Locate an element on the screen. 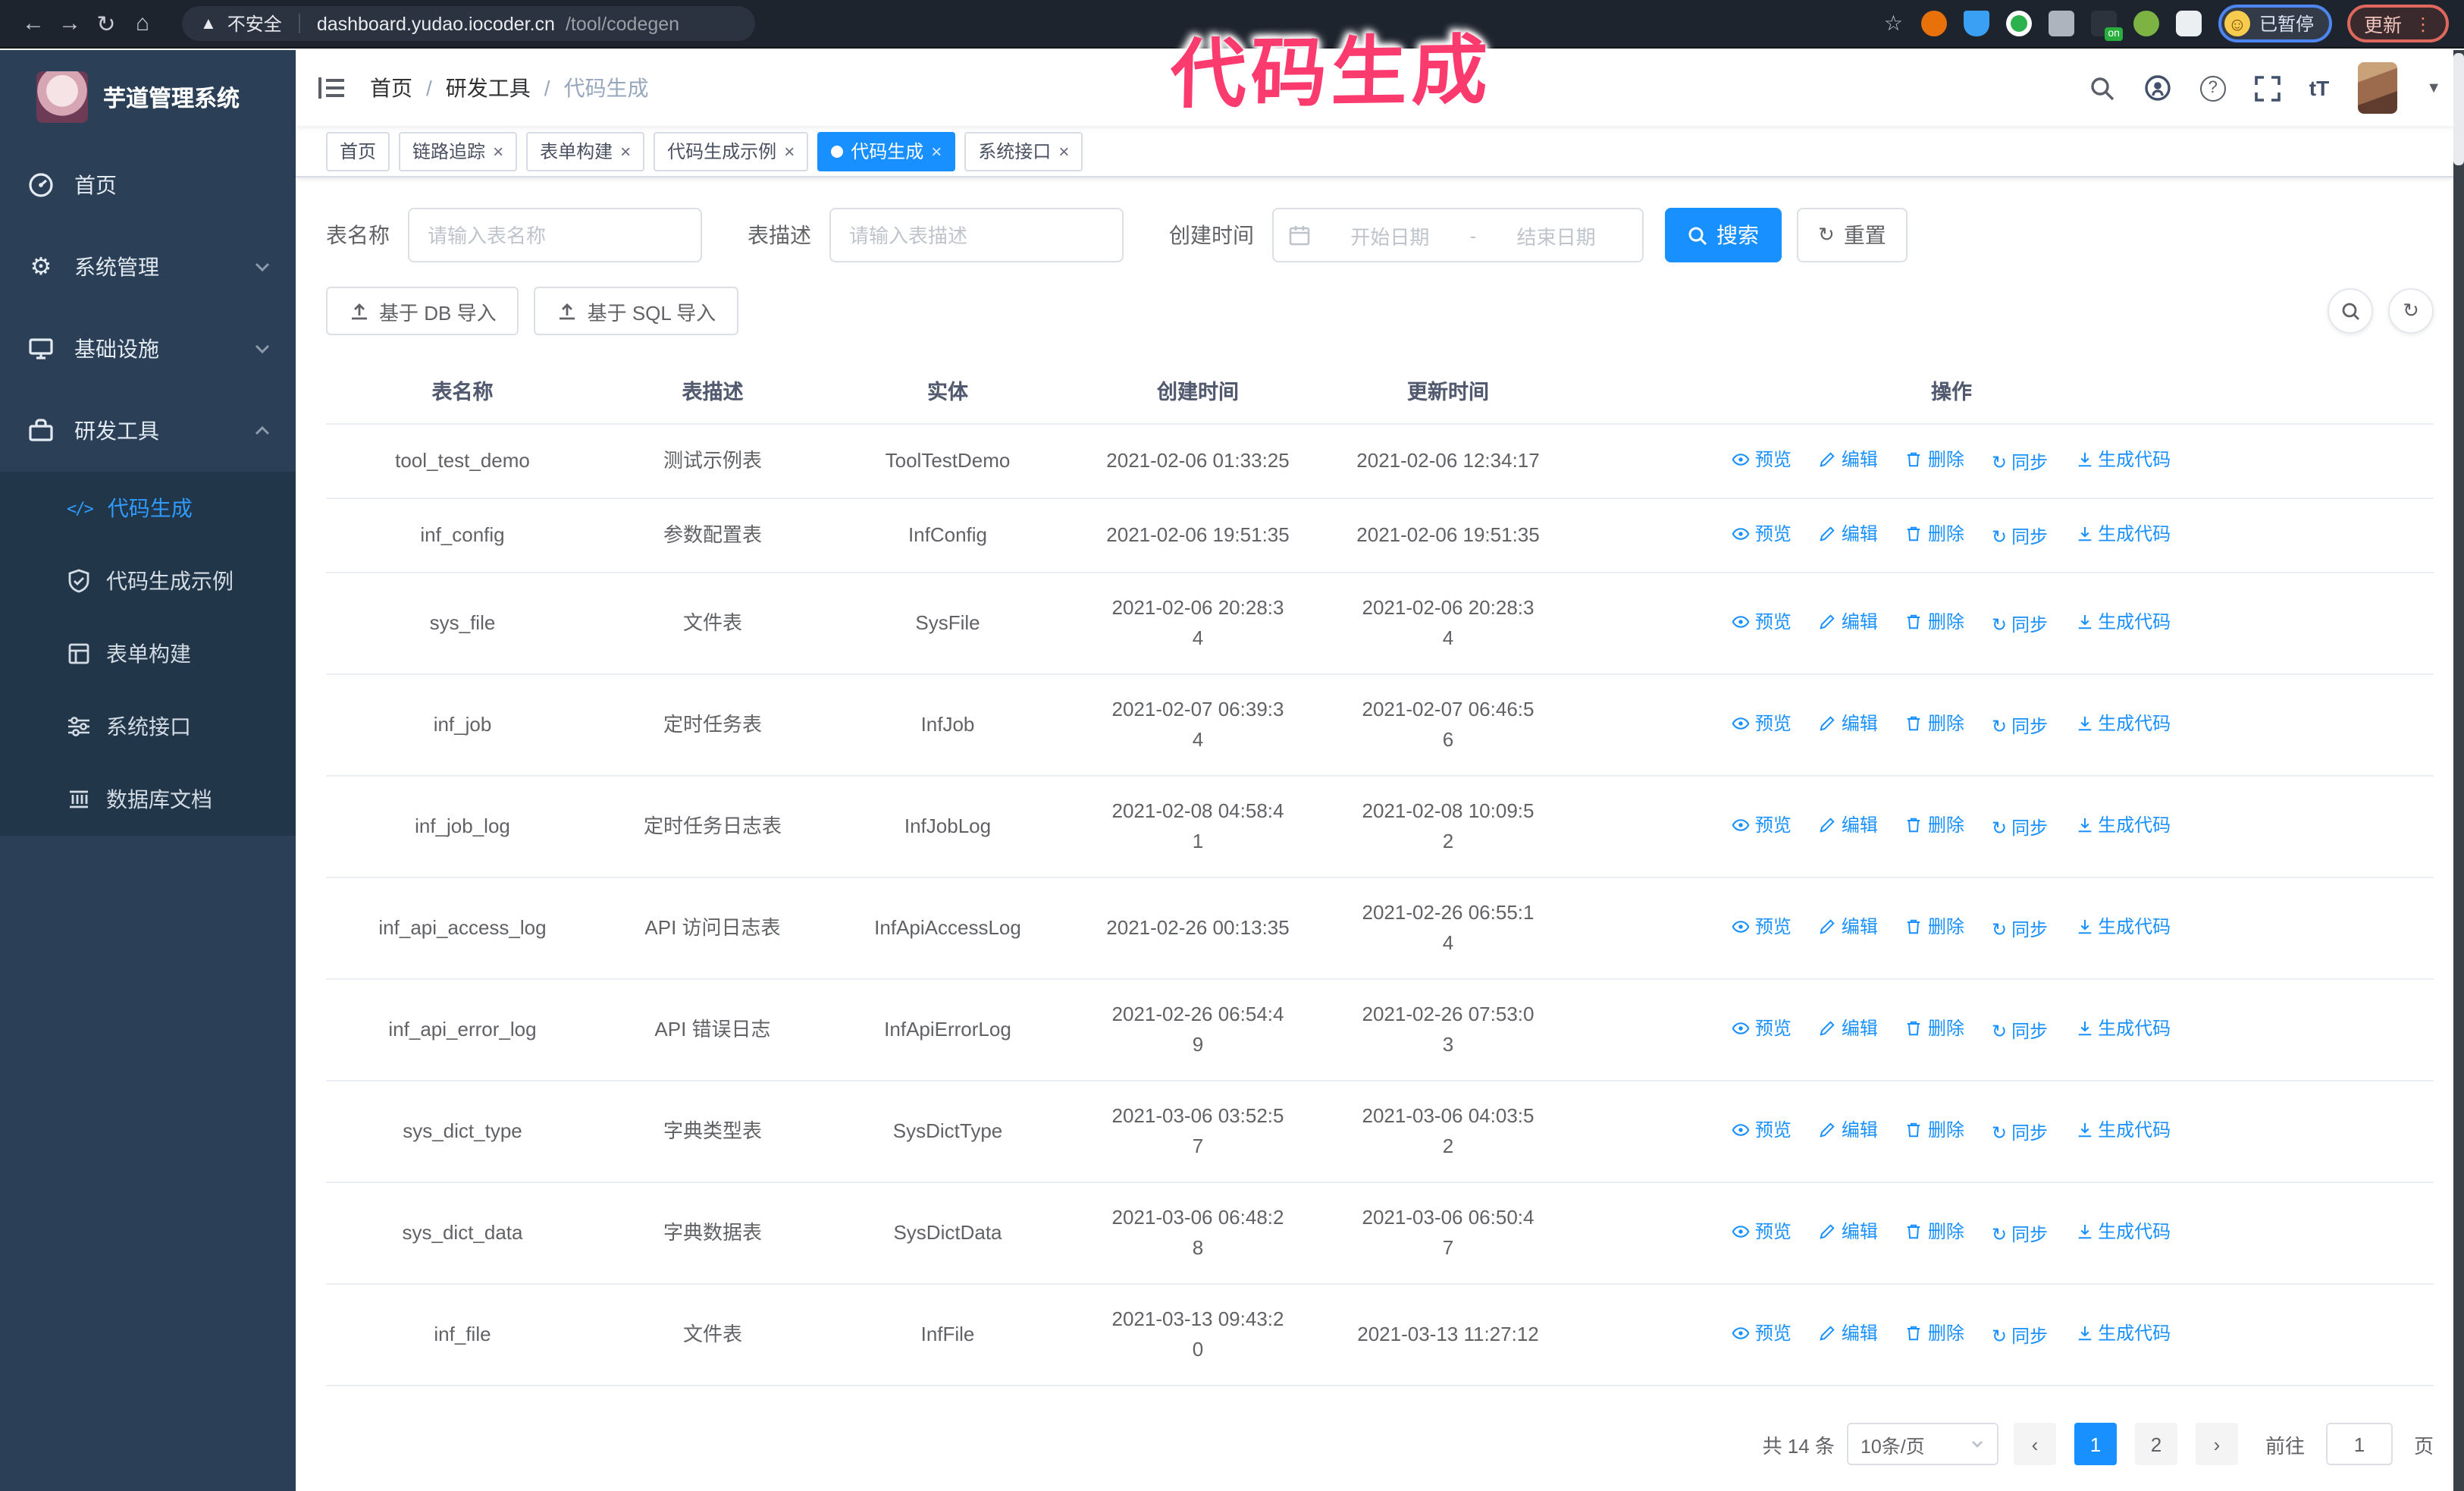 The height and width of the screenshot is (1491, 2464). extension-icon-green-check is located at coordinates (2019, 23).